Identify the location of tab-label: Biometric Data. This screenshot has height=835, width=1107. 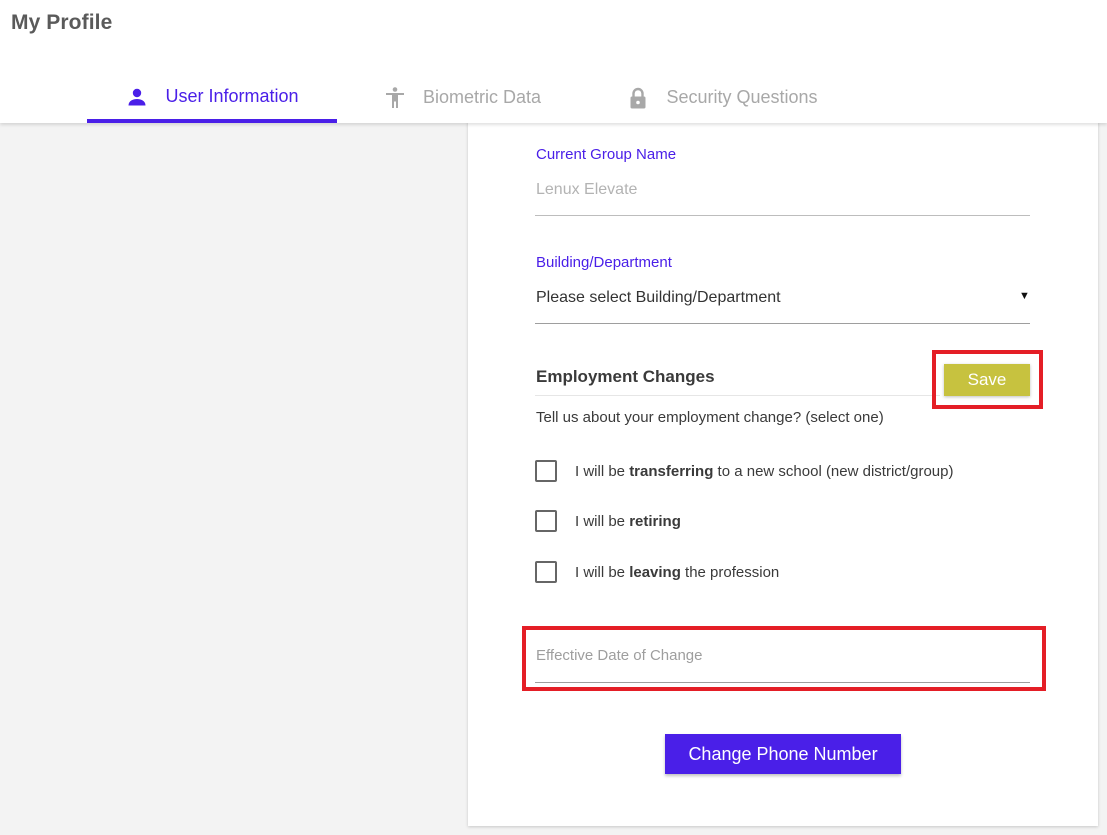
(482, 97).